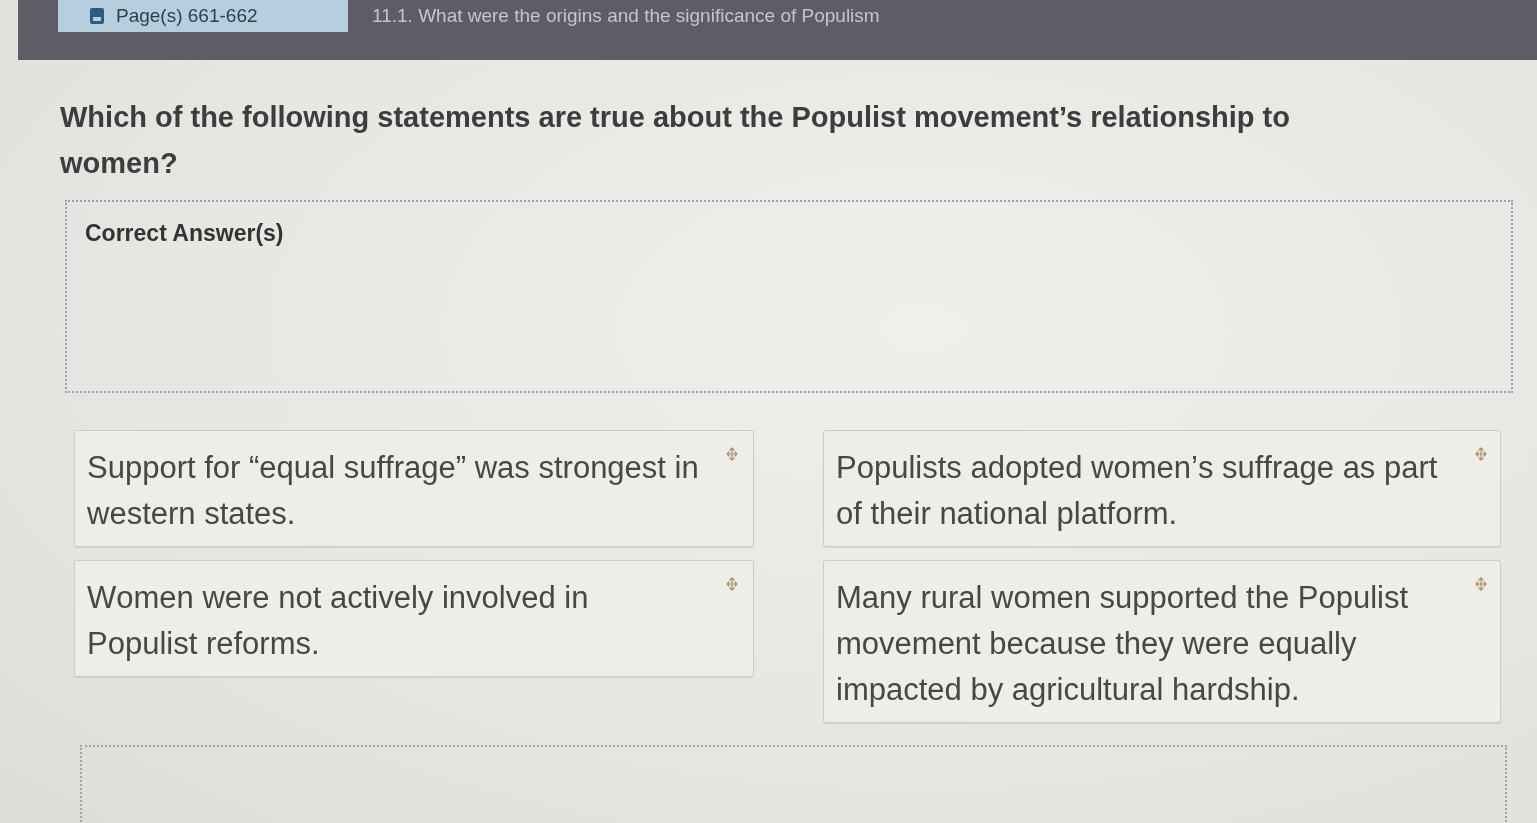 The height and width of the screenshot is (823, 1537). What do you see at coordinates (338, 621) in the screenshot?
I see `answer-text: Women were not actively involved in Populist reforms.` at bounding box center [338, 621].